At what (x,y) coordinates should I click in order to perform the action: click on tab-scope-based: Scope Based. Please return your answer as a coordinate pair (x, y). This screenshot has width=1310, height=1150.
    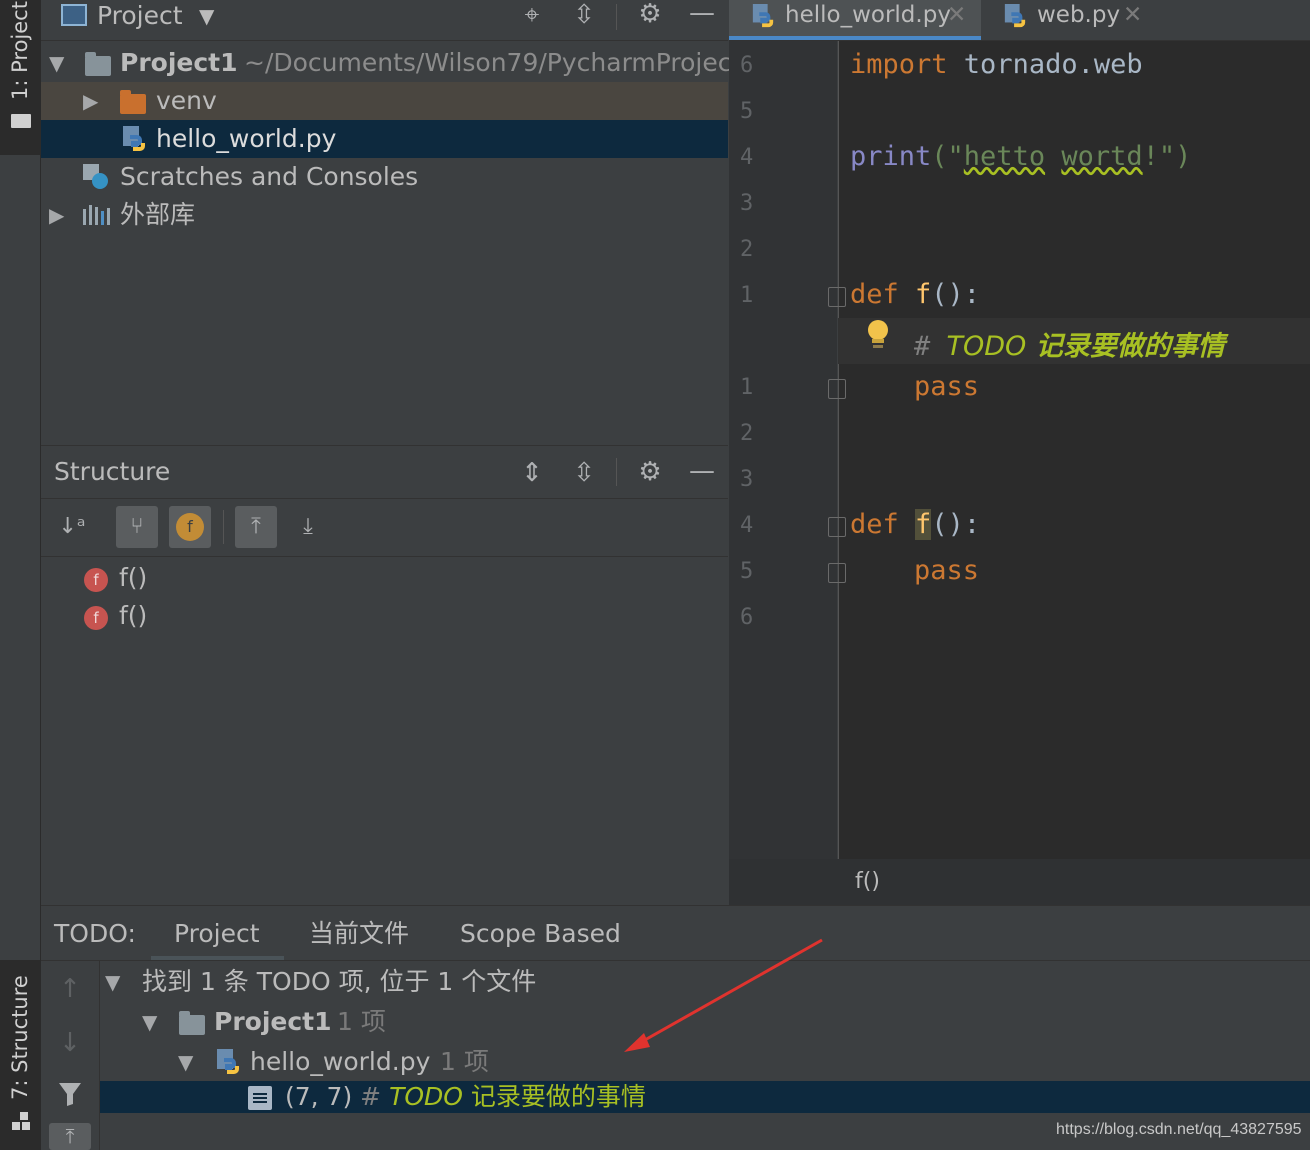
    Looking at the image, I should click on (540, 934).